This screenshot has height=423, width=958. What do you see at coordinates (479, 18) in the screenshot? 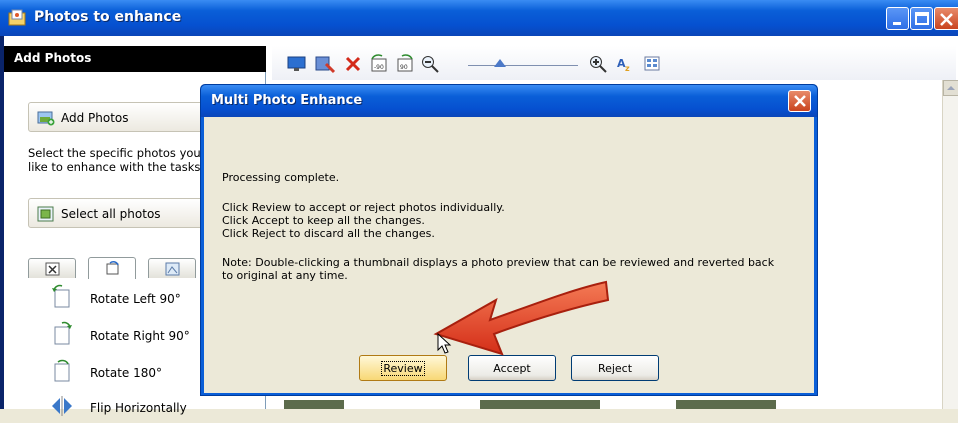
I see `window-titlebar: Photos to enhance` at bounding box center [479, 18].